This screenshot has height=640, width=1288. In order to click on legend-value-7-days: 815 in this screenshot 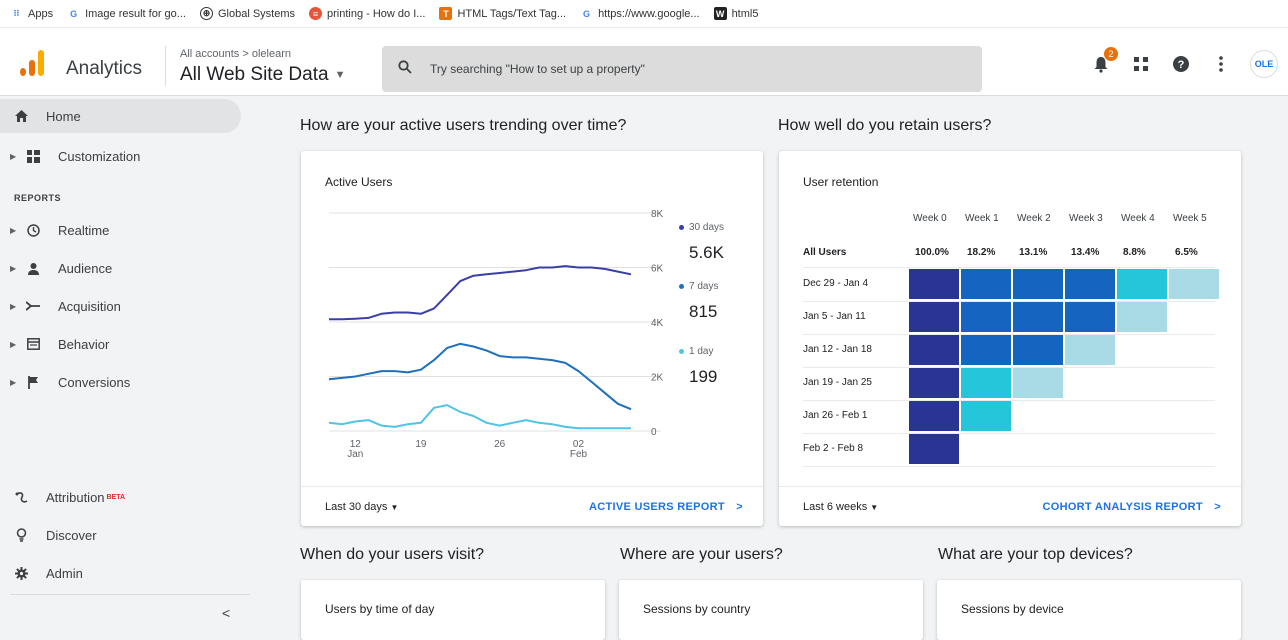, I will do `click(703, 311)`.